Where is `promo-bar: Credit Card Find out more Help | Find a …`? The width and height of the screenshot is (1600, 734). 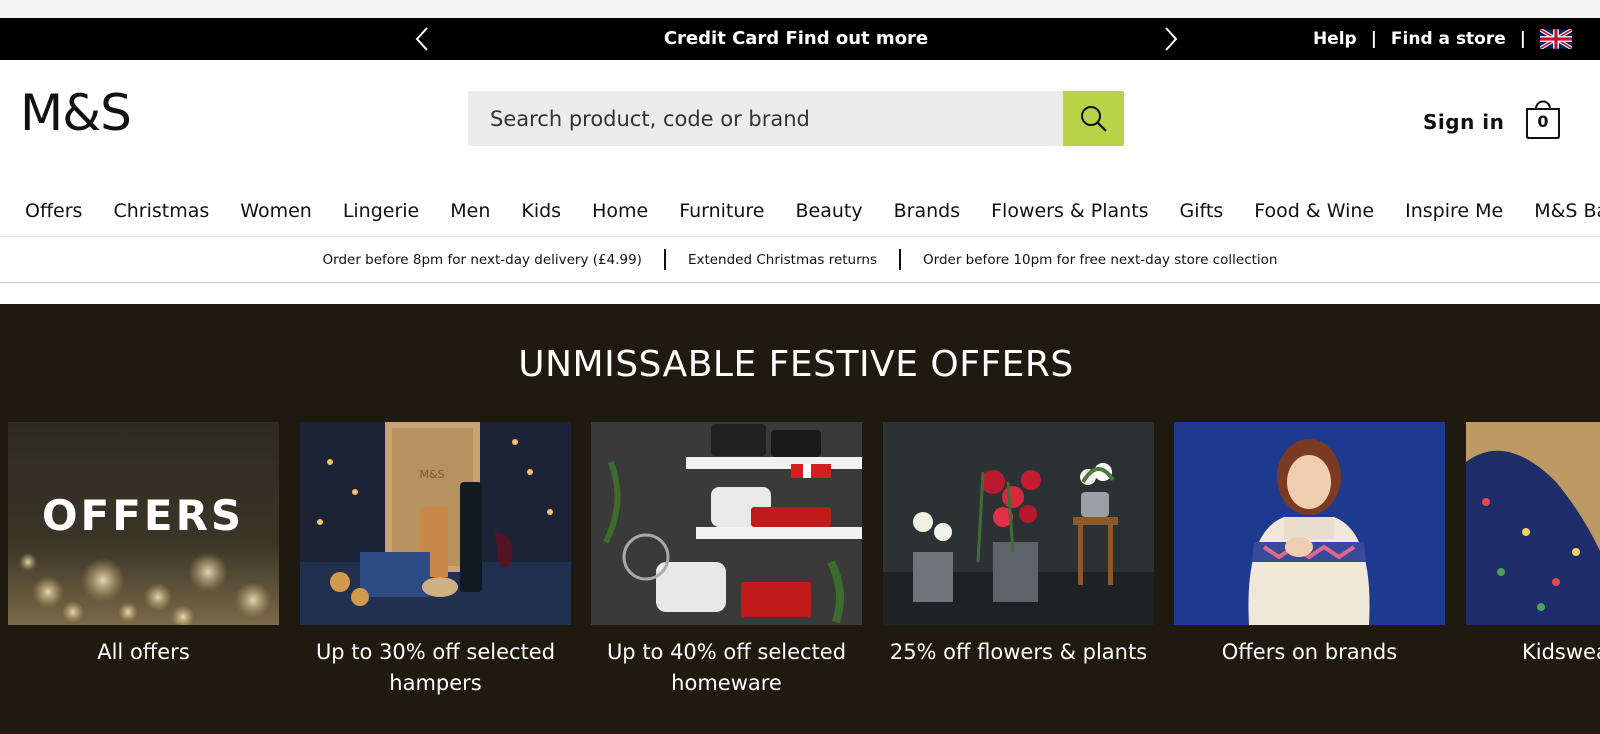
promo-bar: Credit Card Find out more Help | Find a … is located at coordinates (800, 39).